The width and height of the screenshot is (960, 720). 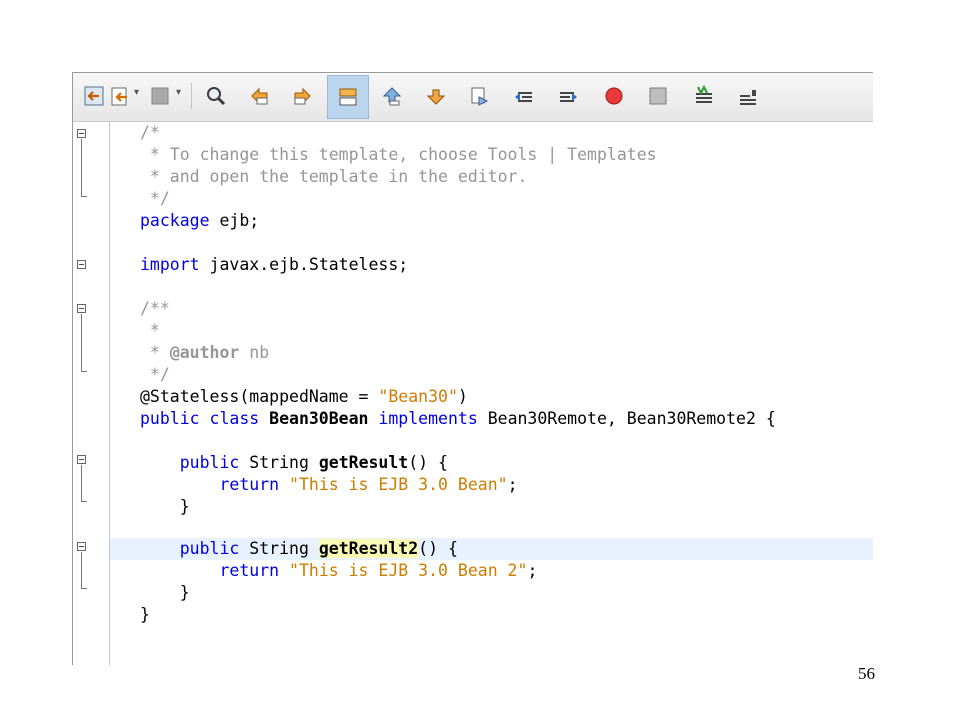 What do you see at coordinates (462, 396) in the screenshot?
I see `code-text: )` at bounding box center [462, 396].